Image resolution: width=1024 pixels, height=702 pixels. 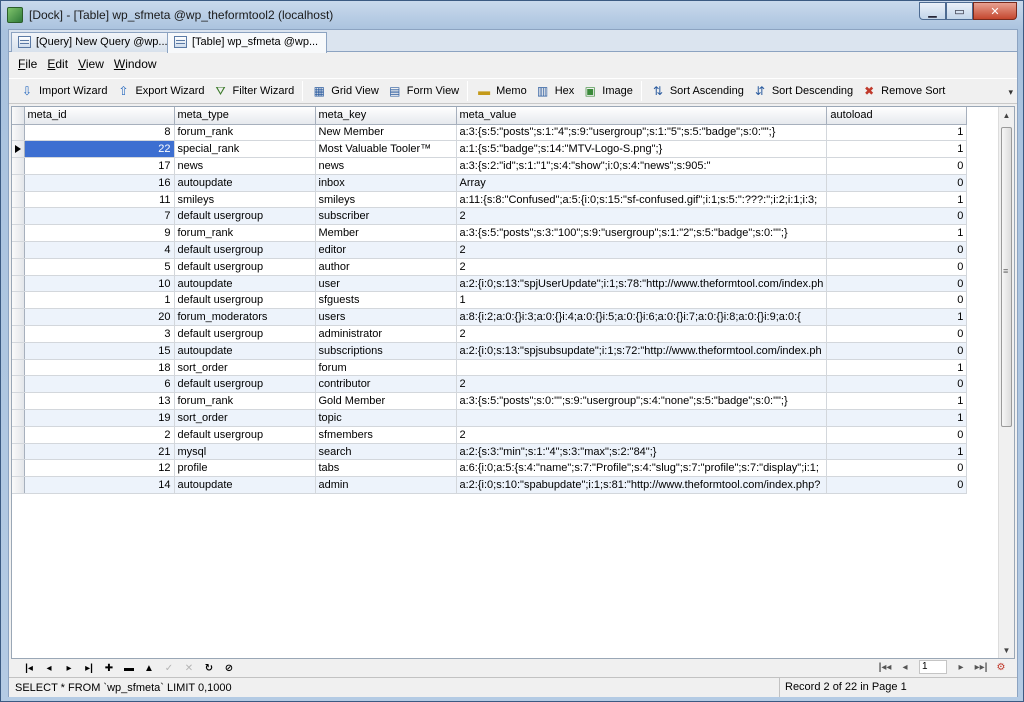 I want to click on page-settings-icon: ⚙, so click(x=1001, y=667).